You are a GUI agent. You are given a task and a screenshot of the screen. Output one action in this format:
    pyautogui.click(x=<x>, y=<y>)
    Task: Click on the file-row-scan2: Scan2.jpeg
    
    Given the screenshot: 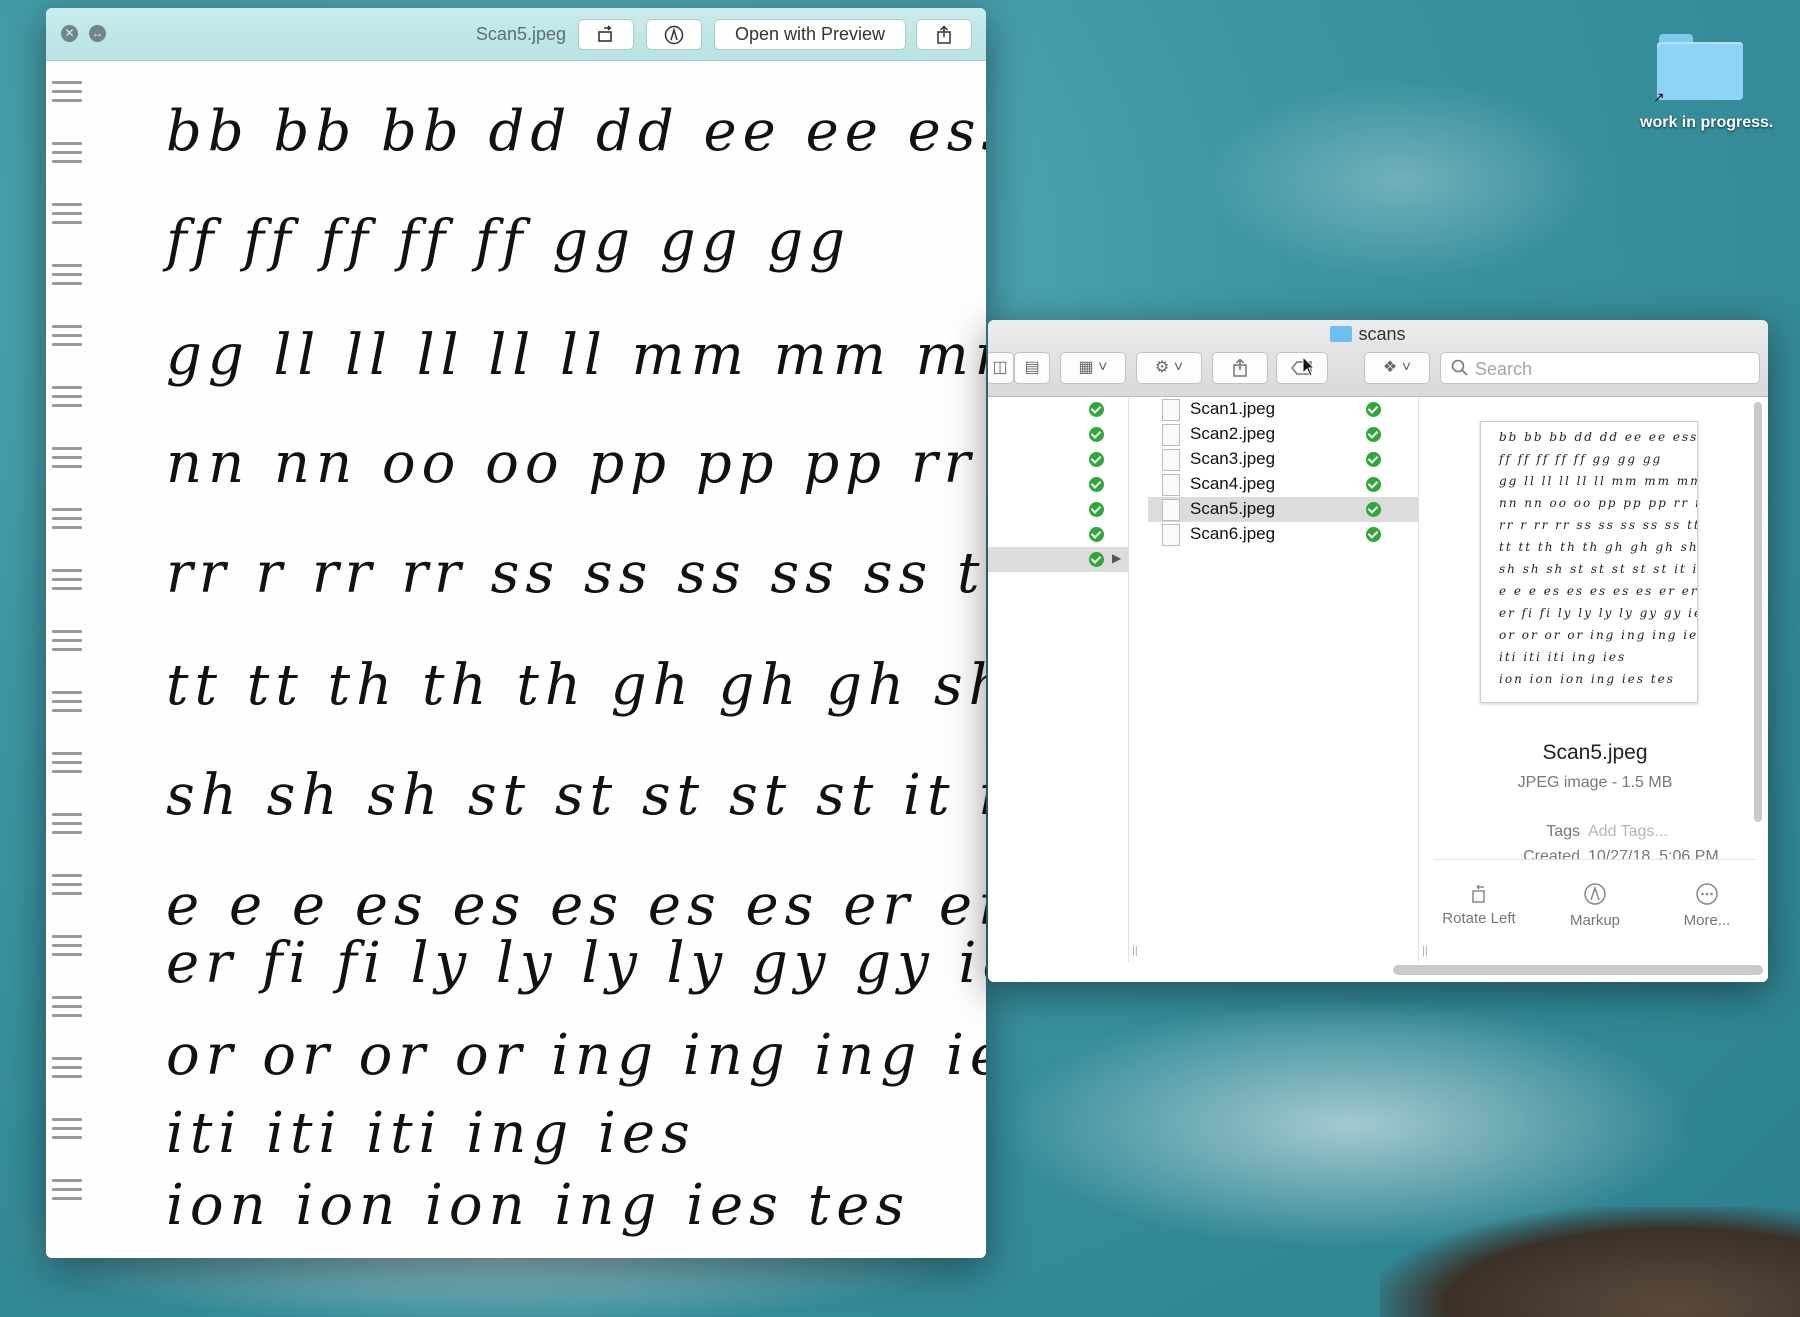 What is the action you would take?
    pyautogui.click(x=1283, y=434)
    